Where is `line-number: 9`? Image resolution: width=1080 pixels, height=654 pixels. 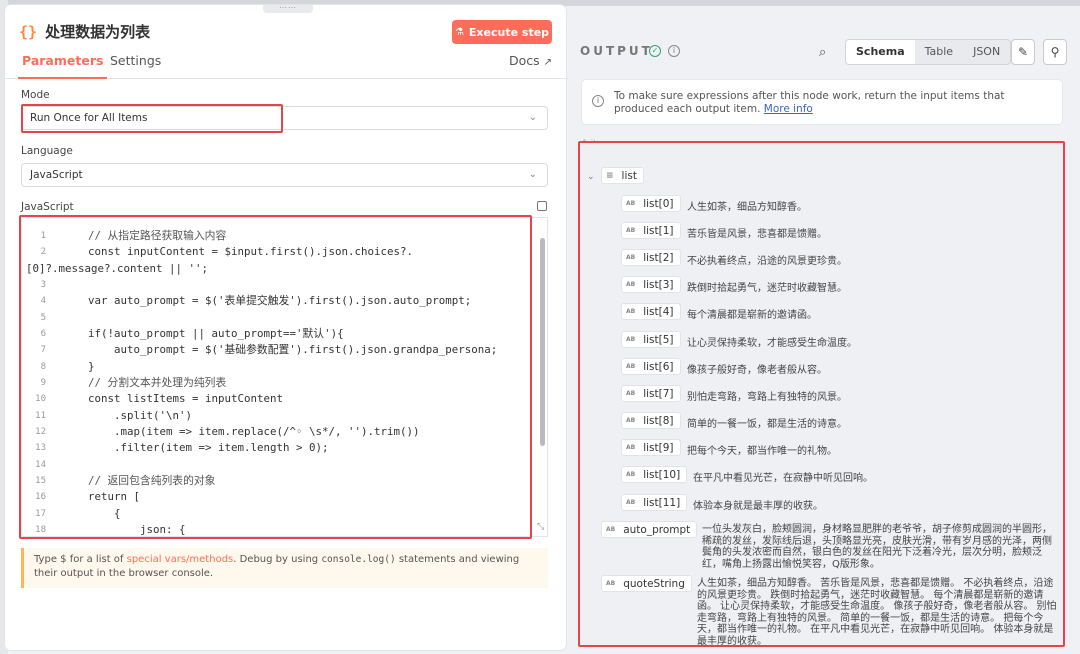 line-number: 9 is located at coordinates (43, 383).